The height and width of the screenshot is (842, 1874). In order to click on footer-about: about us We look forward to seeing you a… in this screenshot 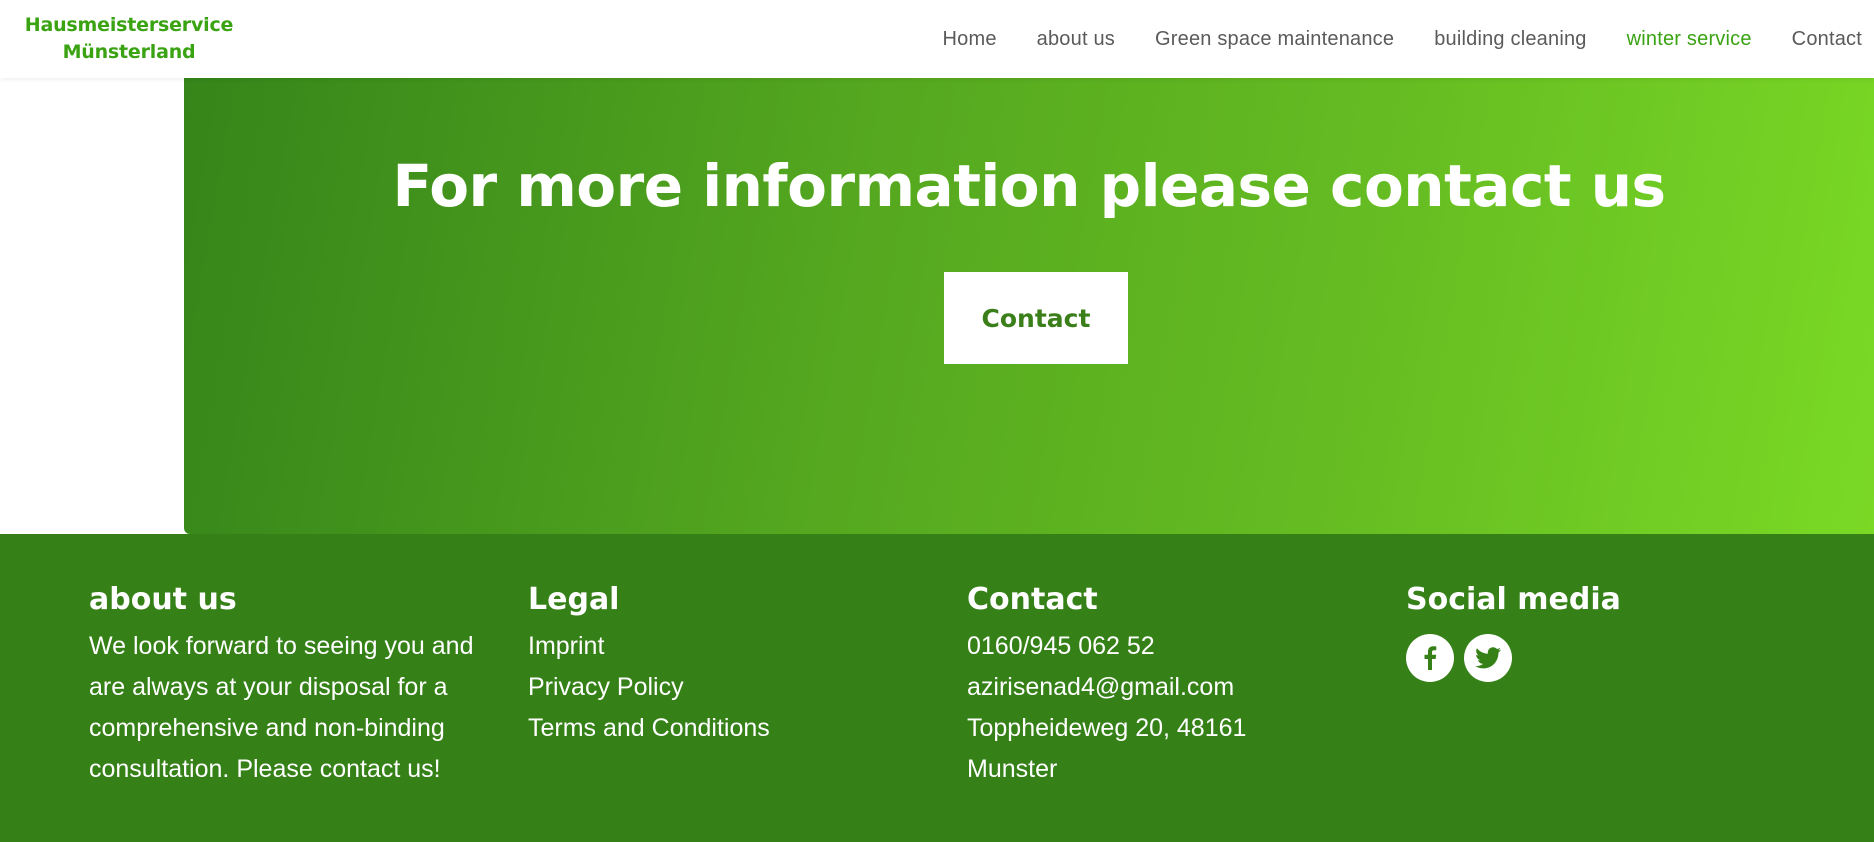, I will do `click(289, 685)`.